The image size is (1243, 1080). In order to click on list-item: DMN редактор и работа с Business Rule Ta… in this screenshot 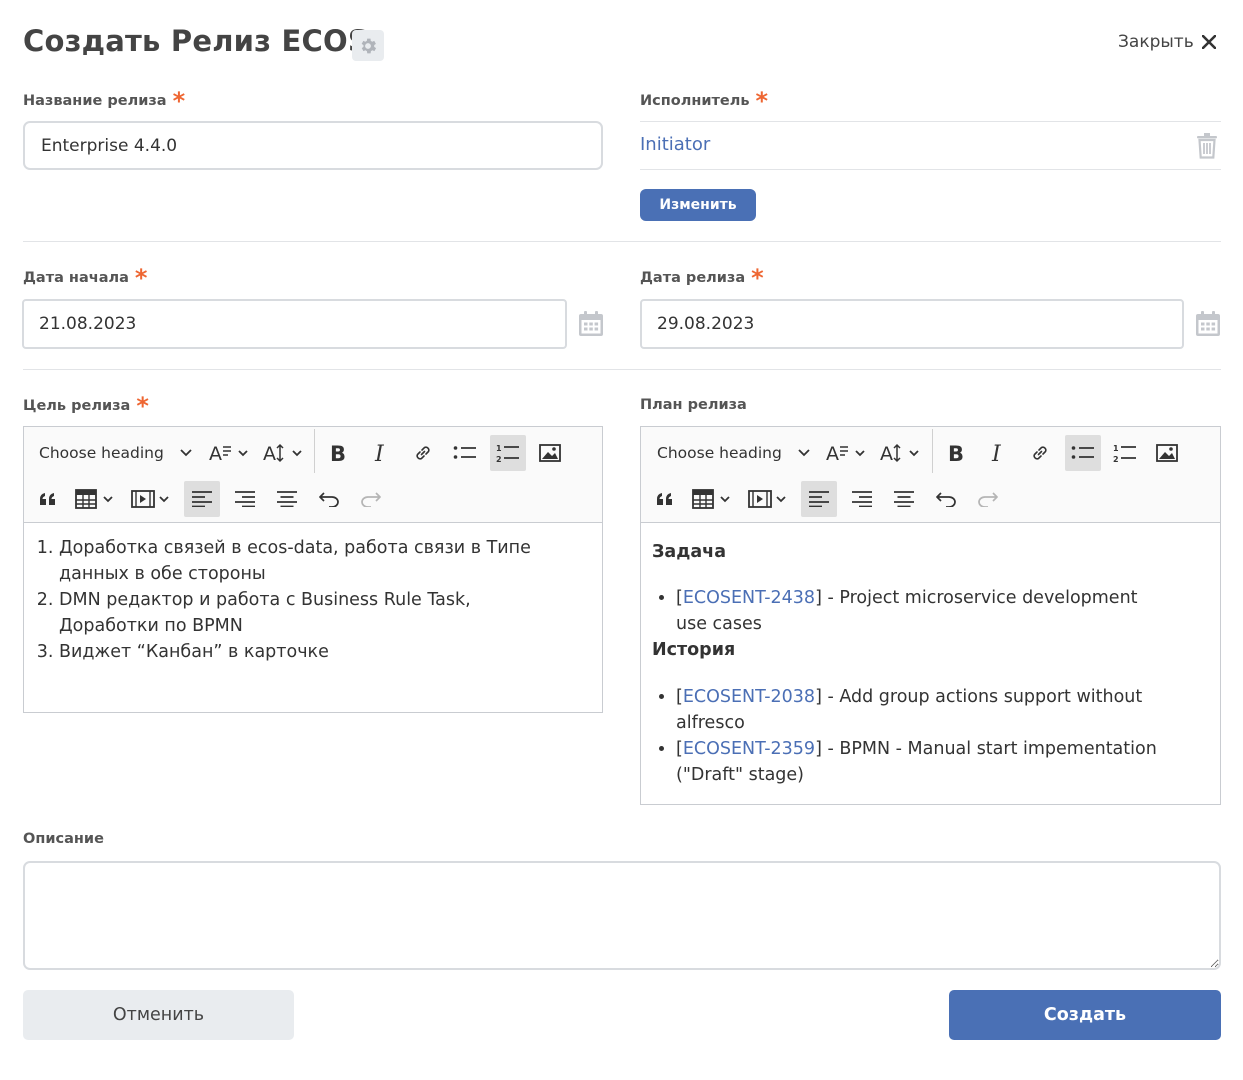, I will do `click(315, 613)`.